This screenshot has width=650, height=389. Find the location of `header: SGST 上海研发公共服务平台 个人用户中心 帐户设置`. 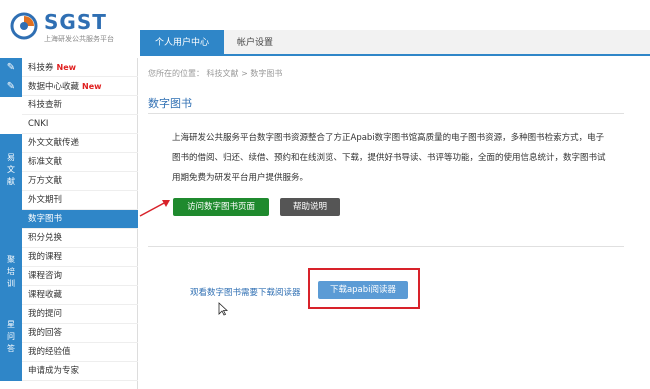

header: SGST 上海研发公共服务平台 个人用户中心 帐户设置 is located at coordinates (325, 28).